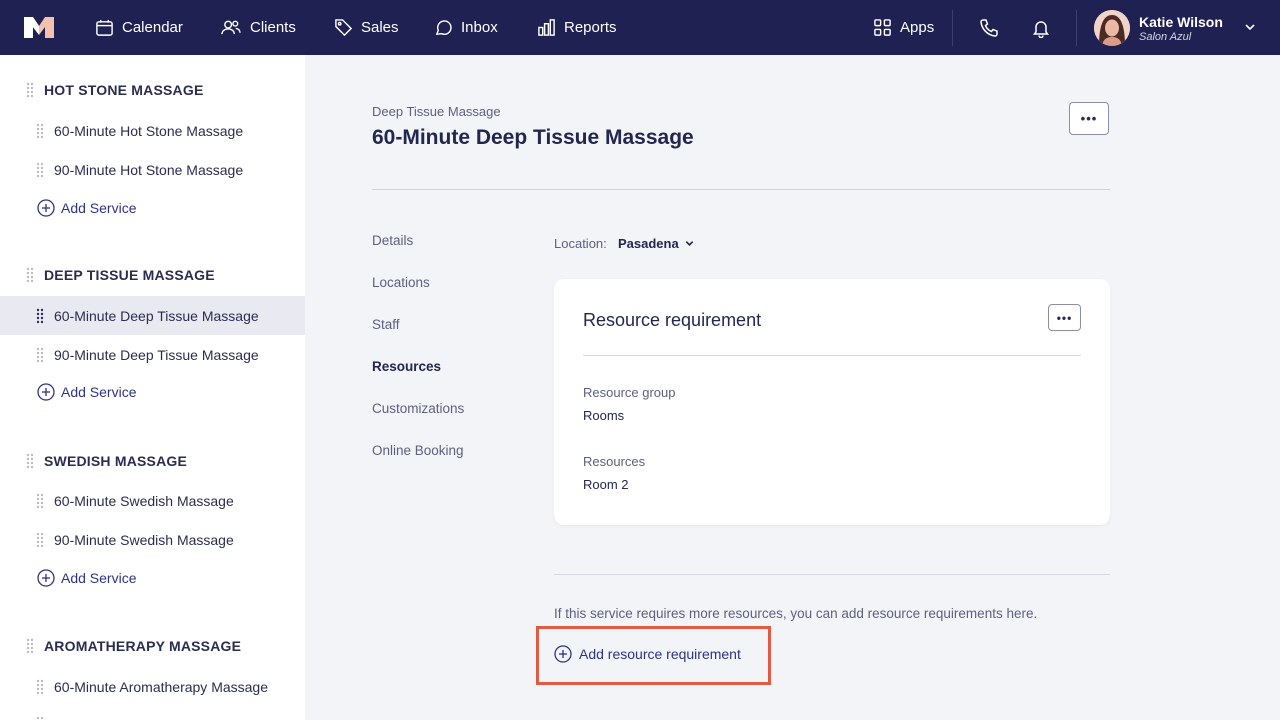  I want to click on apps-grid-icon, so click(882, 27).